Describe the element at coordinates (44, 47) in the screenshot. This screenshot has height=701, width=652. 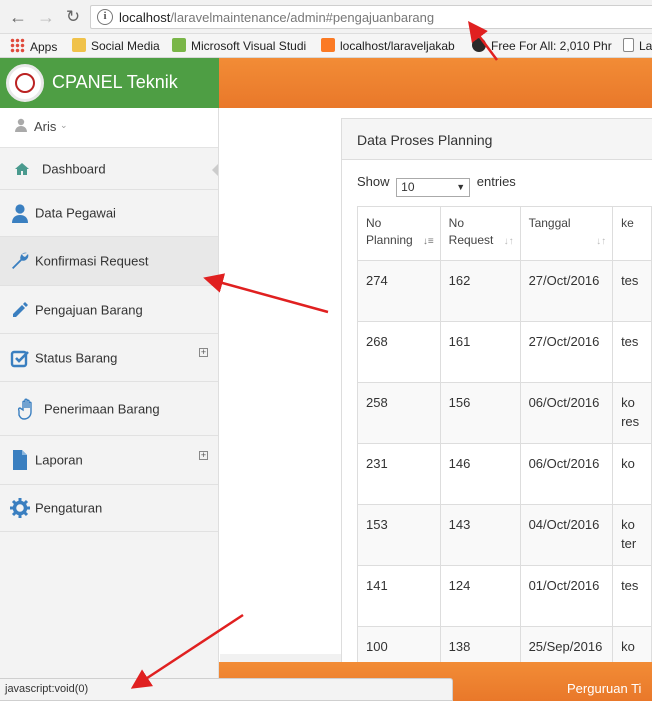
I see `bookmark-label: Apps` at that location.